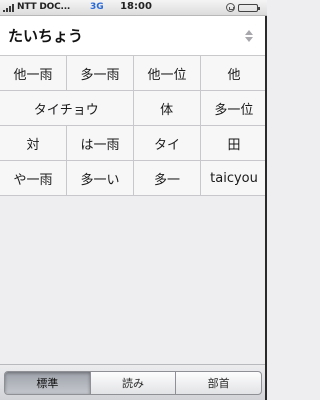 The width and height of the screenshot is (320, 400). What do you see at coordinates (67, 108) in the screenshot?
I see `candidate-item: タイチョウ` at bounding box center [67, 108].